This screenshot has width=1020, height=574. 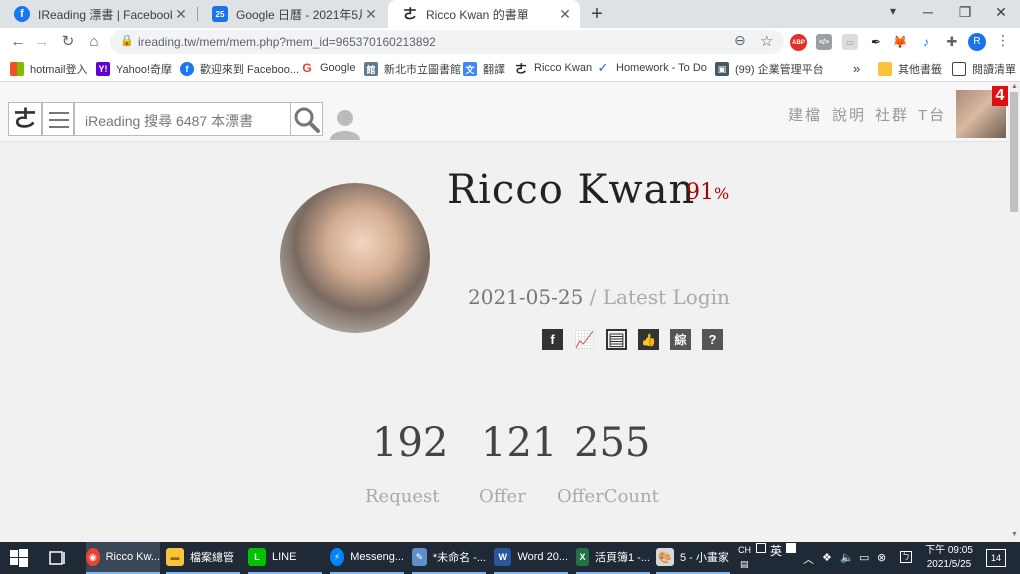 I want to click on paint-icon: 🎨, so click(x=665, y=557).